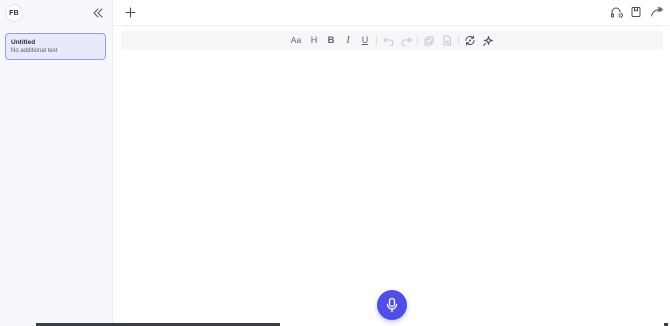 The width and height of the screenshot is (670, 326). I want to click on share-arrow-icon, so click(656, 12).